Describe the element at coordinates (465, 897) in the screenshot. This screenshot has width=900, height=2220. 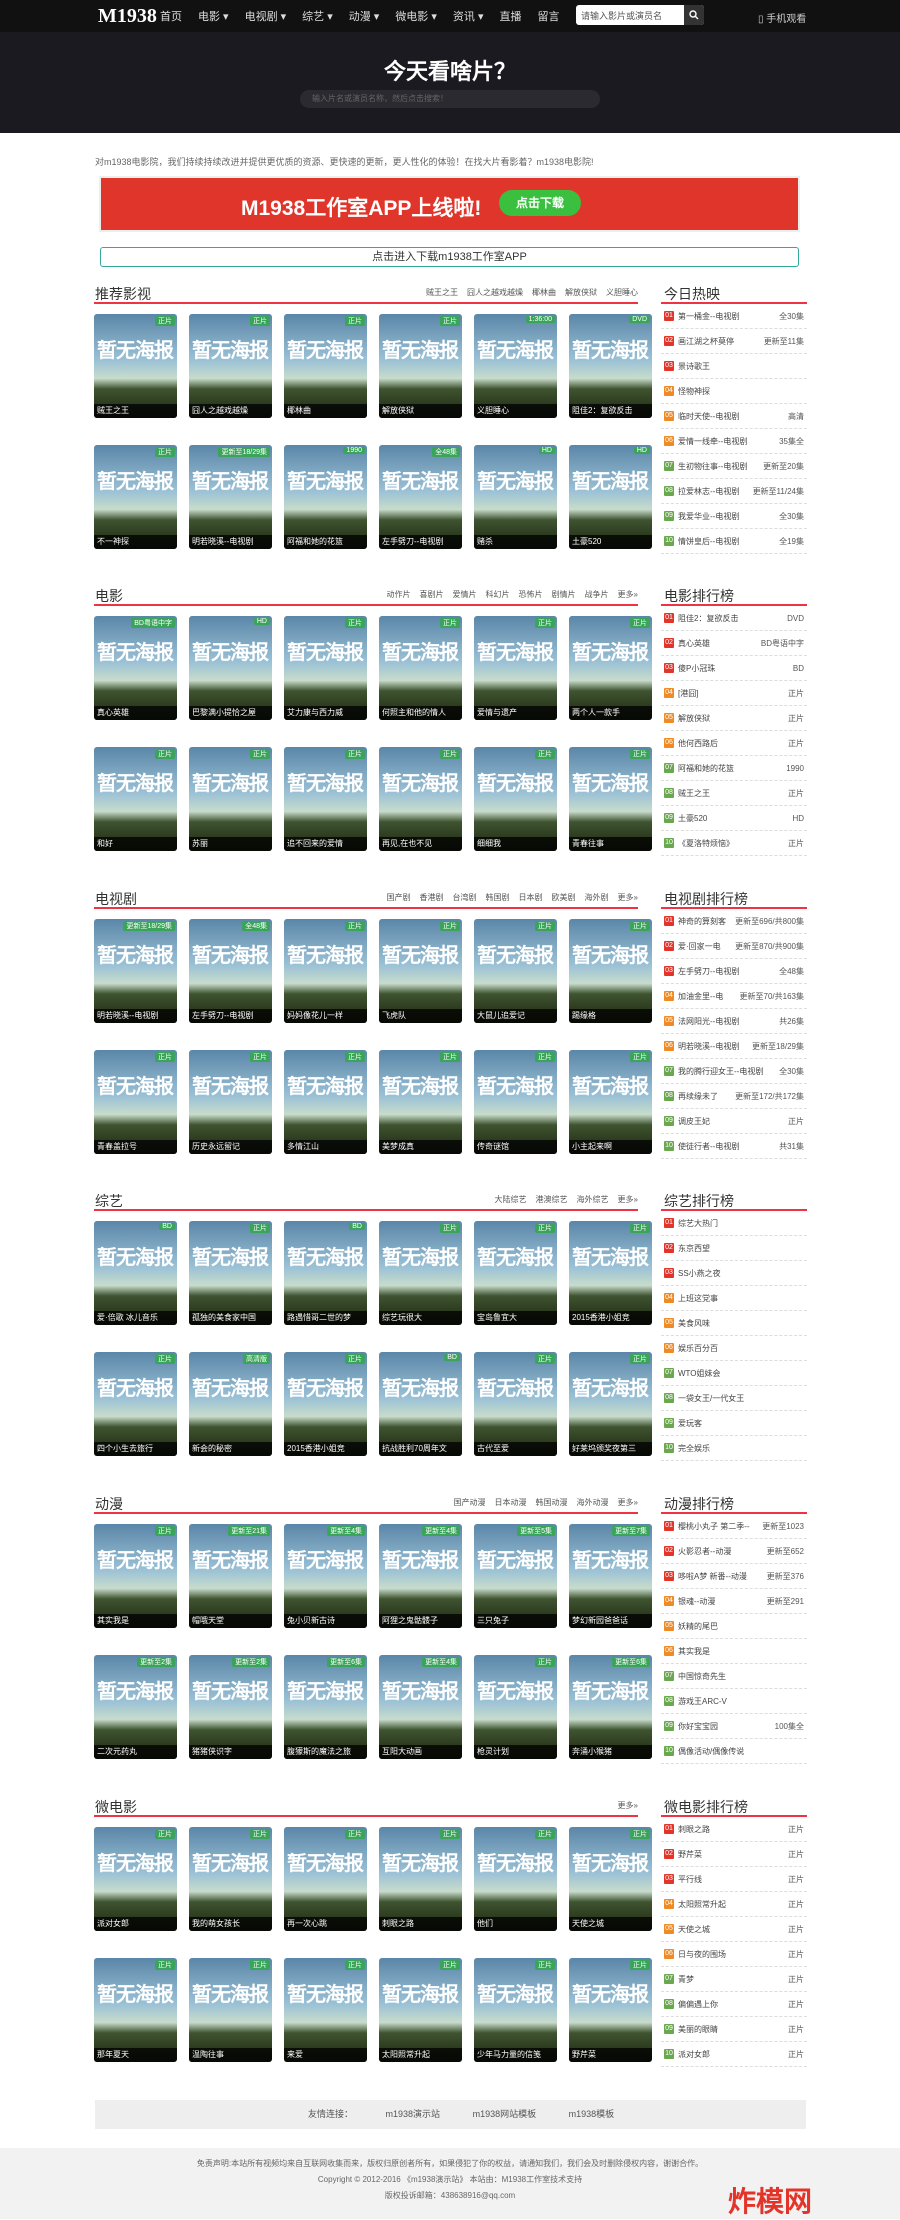
I see `category-tag: 台湾剧` at that location.